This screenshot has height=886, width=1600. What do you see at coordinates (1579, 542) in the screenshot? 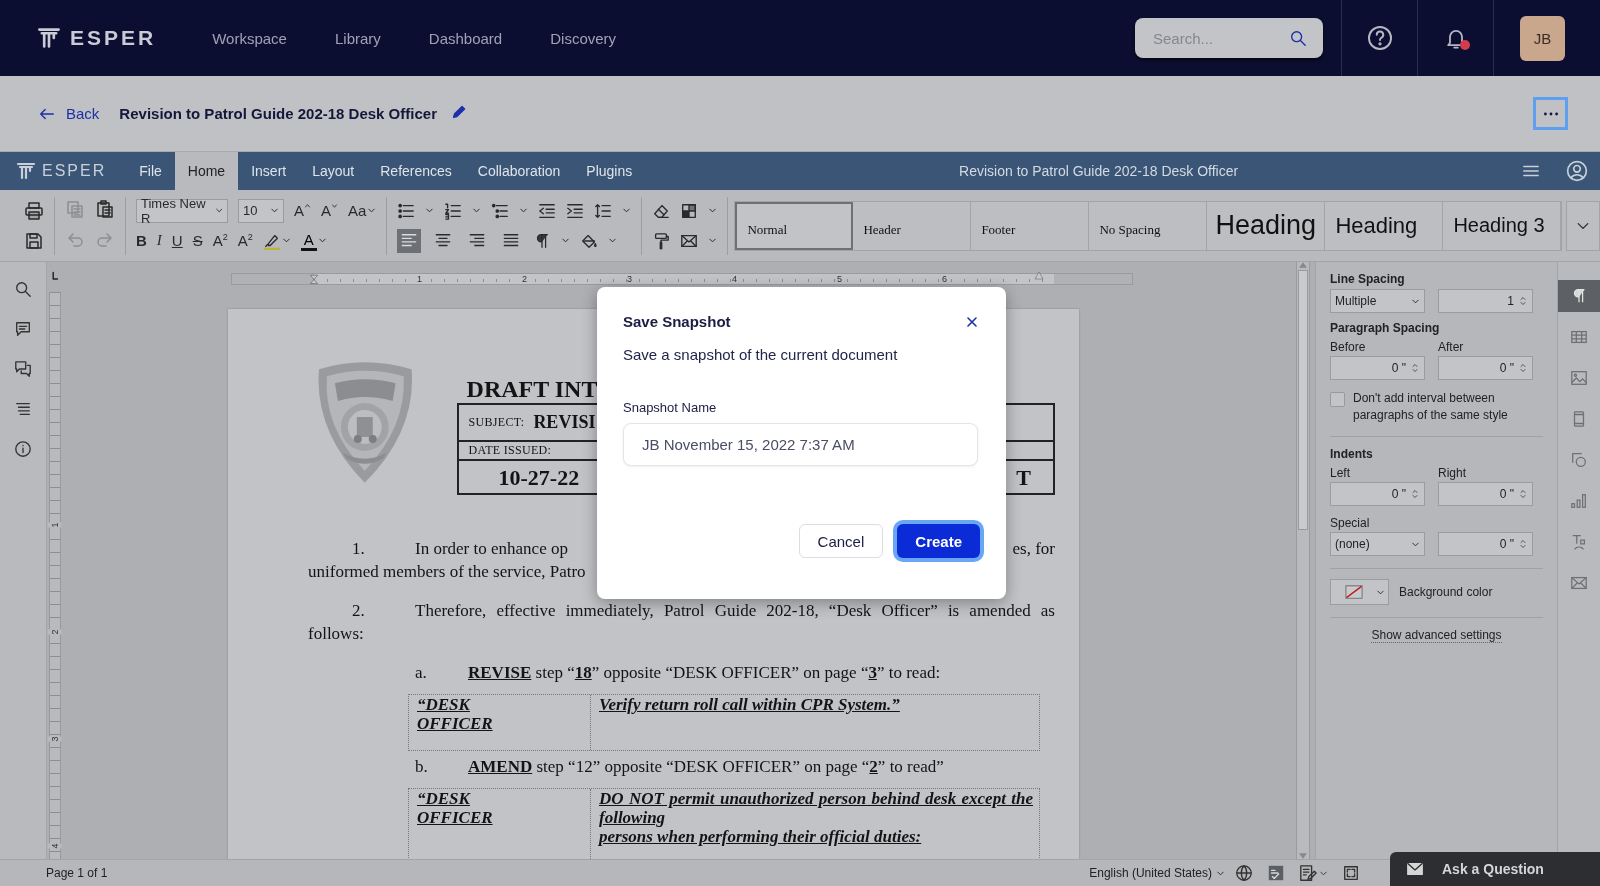
I see `text-art-icon` at bounding box center [1579, 542].